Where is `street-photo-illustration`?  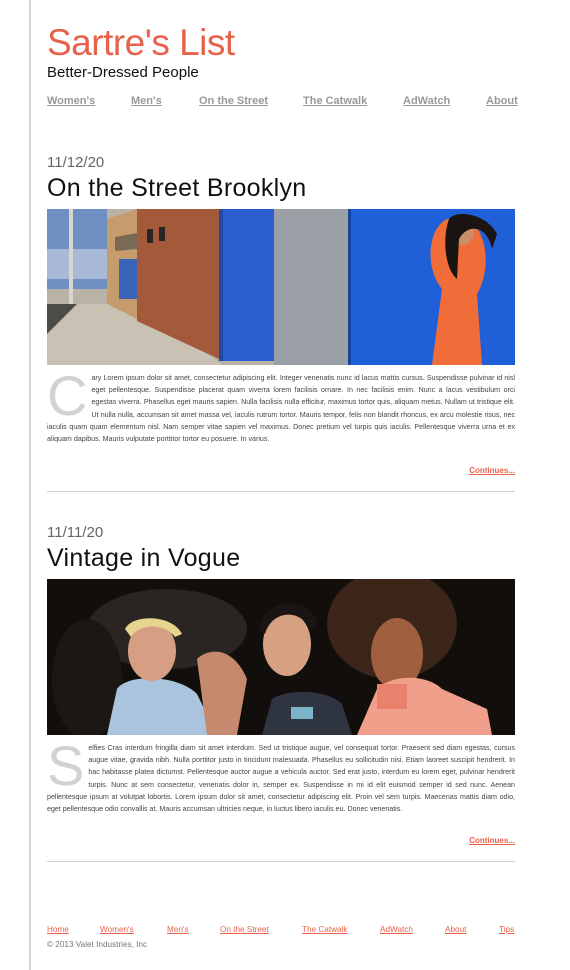
street-photo-illustration is located at coordinates (281, 287).